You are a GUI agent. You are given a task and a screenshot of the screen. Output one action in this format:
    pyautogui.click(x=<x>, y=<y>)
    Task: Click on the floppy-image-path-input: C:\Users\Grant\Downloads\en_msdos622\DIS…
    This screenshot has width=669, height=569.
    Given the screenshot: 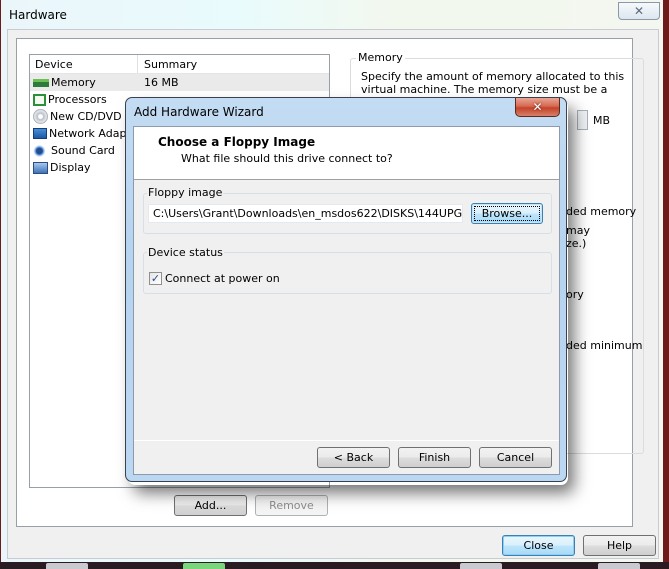 What is the action you would take?
    pyautogui.click(x=305, y=213)
    